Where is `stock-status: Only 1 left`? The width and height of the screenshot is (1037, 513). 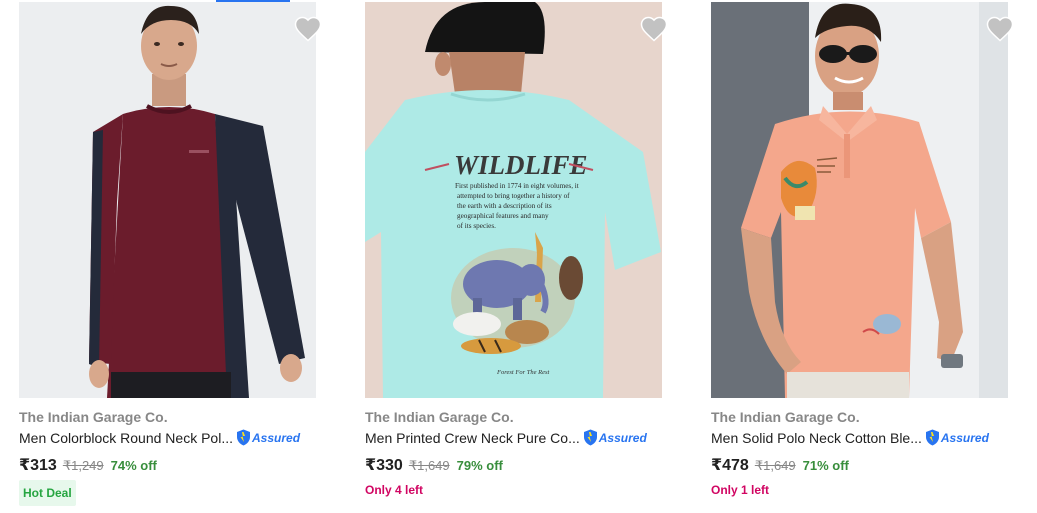
stock-status: Only 1 left is located at coordinates (740, 490).